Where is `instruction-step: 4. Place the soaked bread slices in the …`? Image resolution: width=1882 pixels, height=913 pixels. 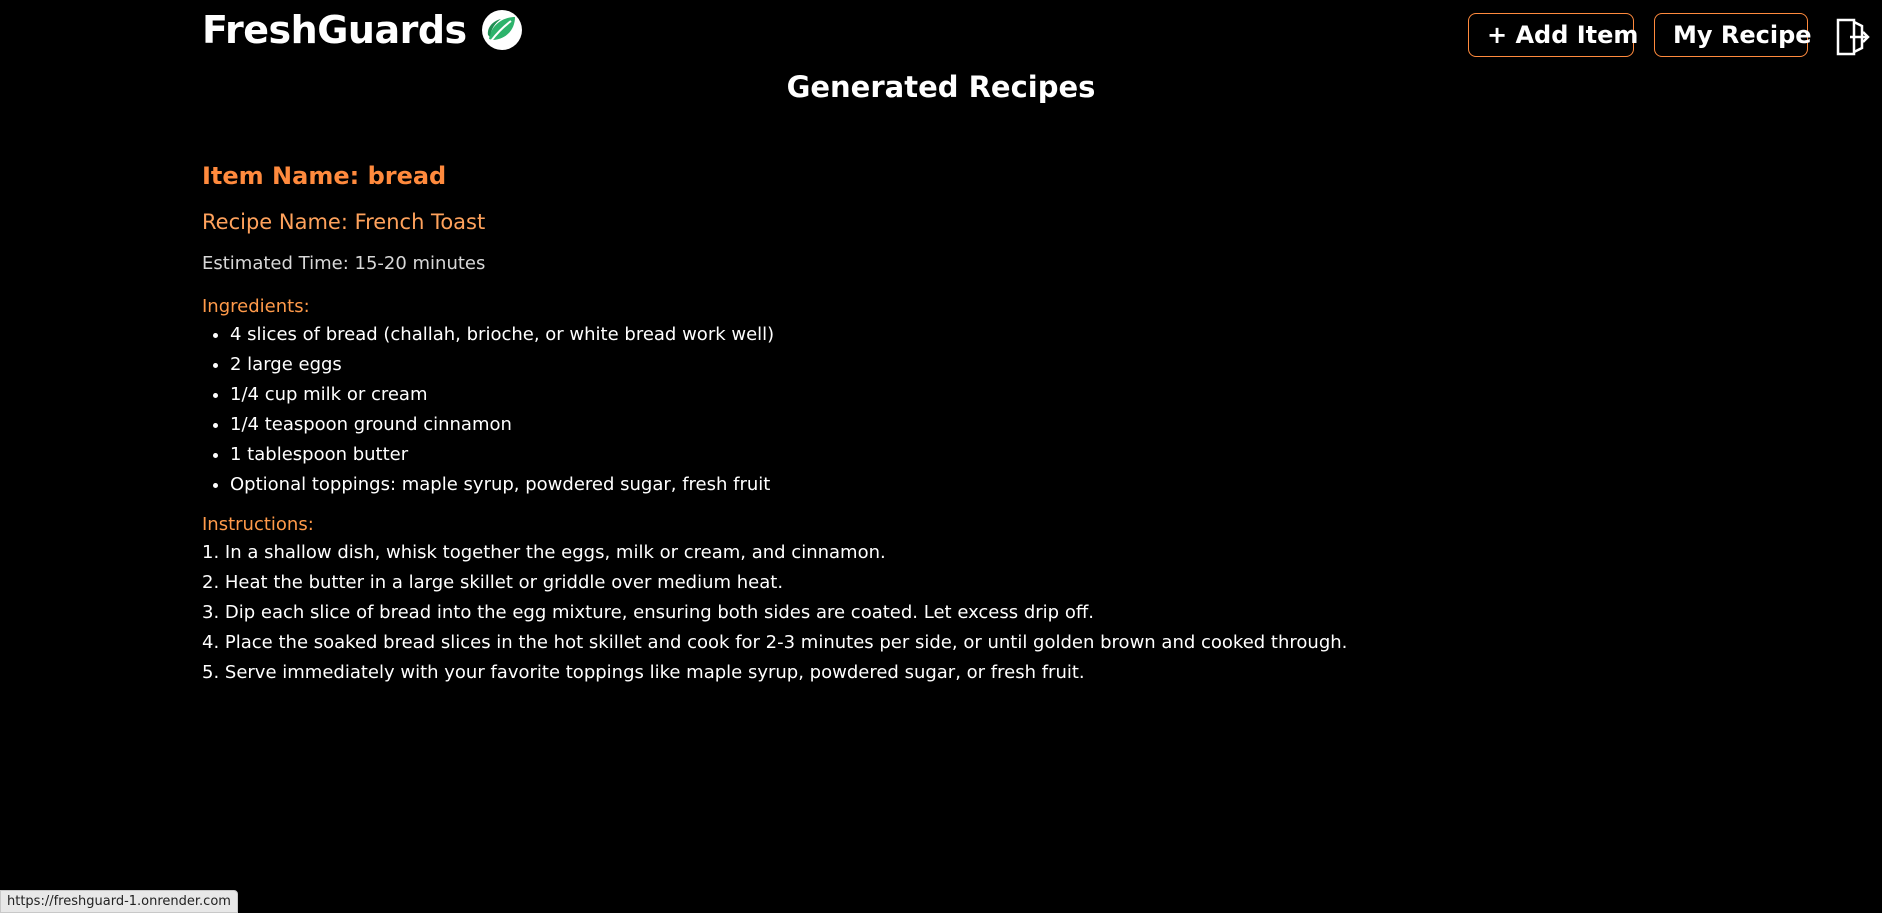 instruction-step: 4. Place the soaked bread slices in the … is located at coordinates (775, 642).